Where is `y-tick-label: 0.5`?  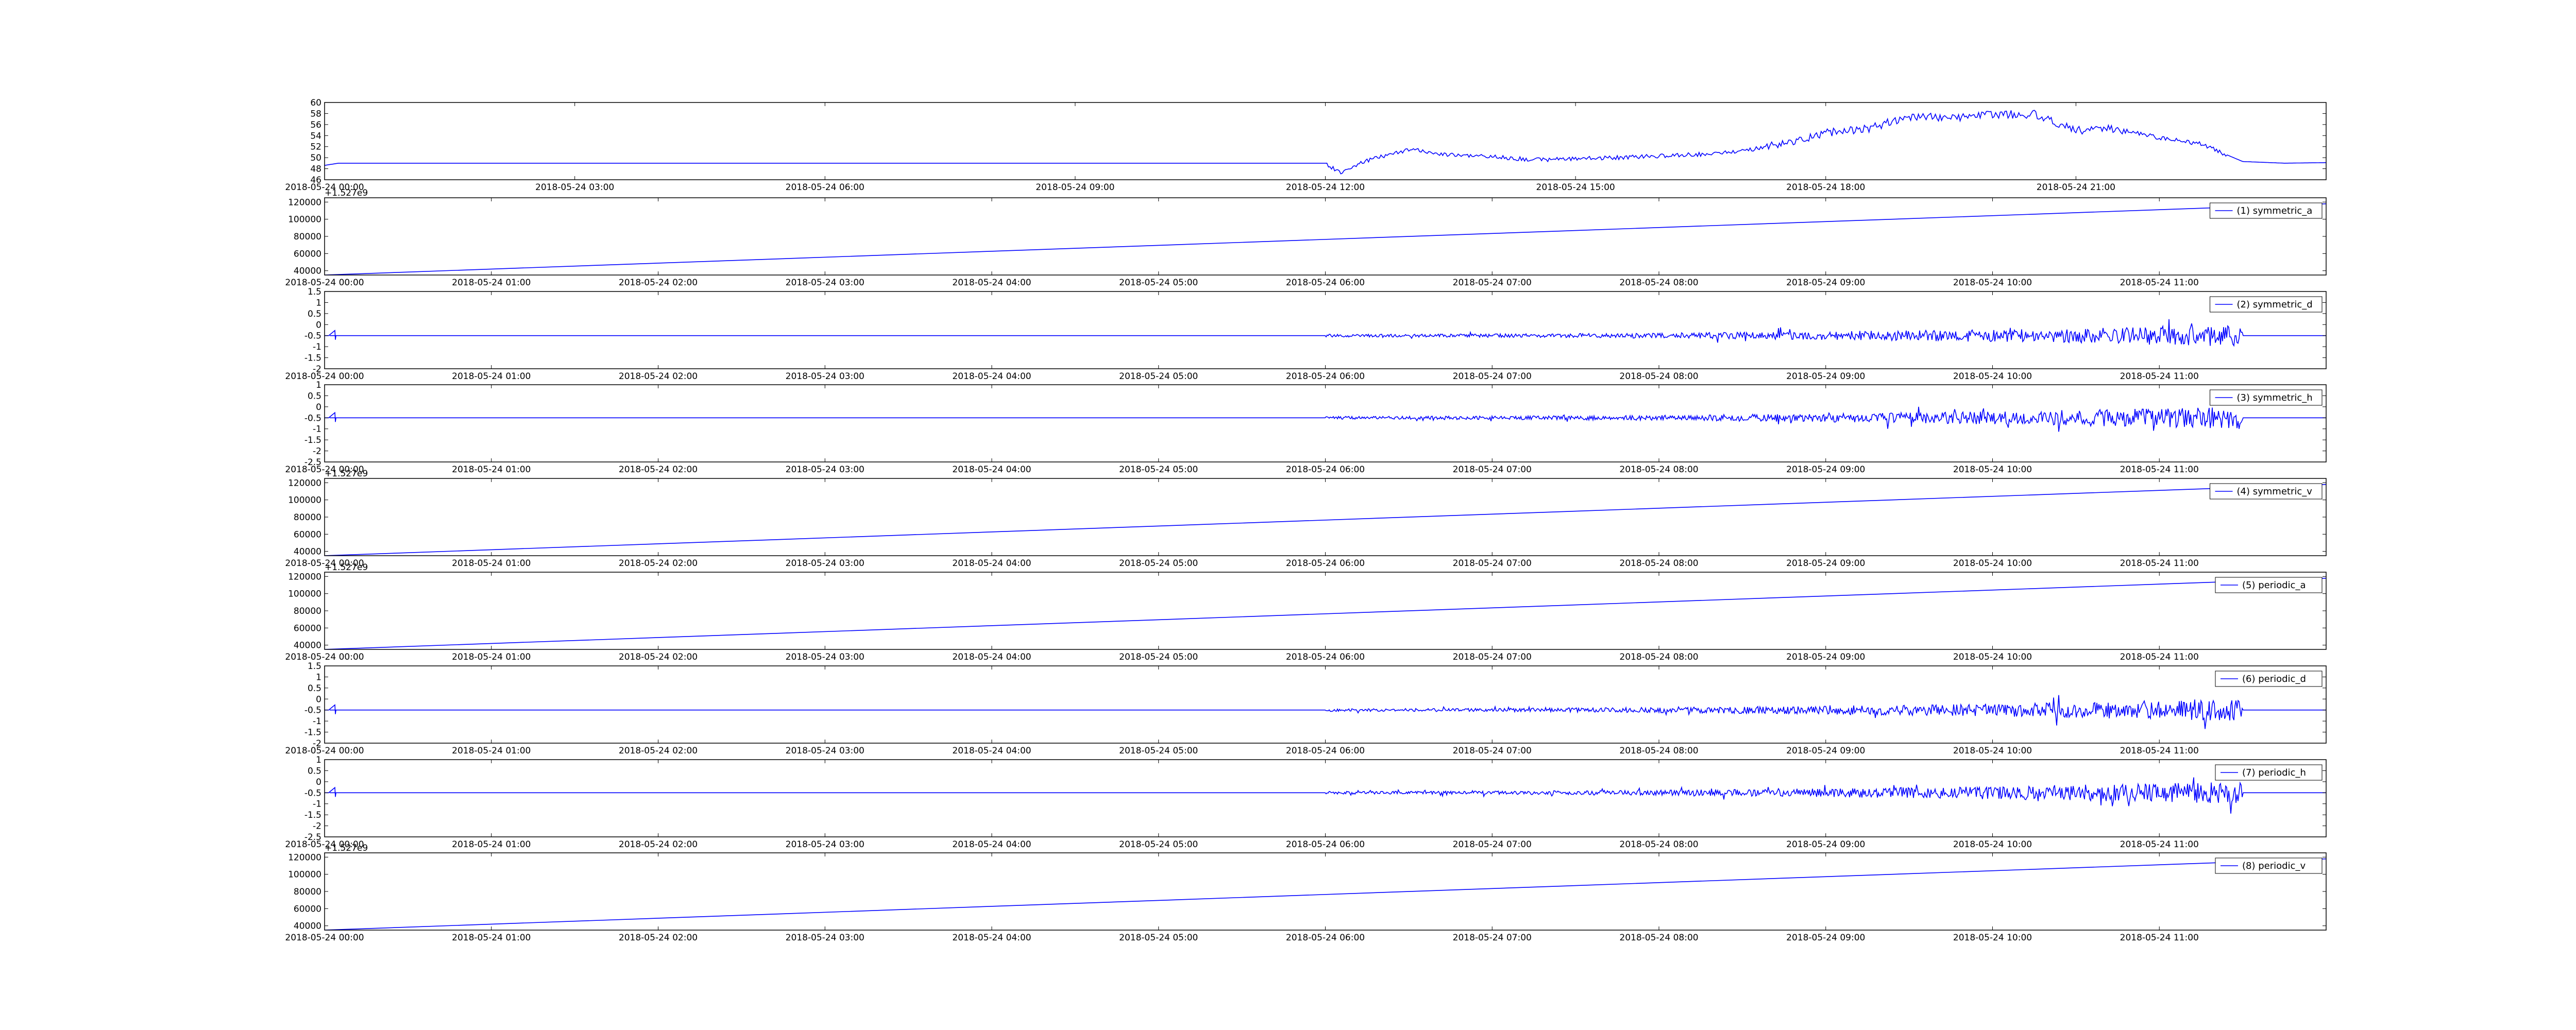 y-tick-label: 0.5 is located at coordinates (314, 314).